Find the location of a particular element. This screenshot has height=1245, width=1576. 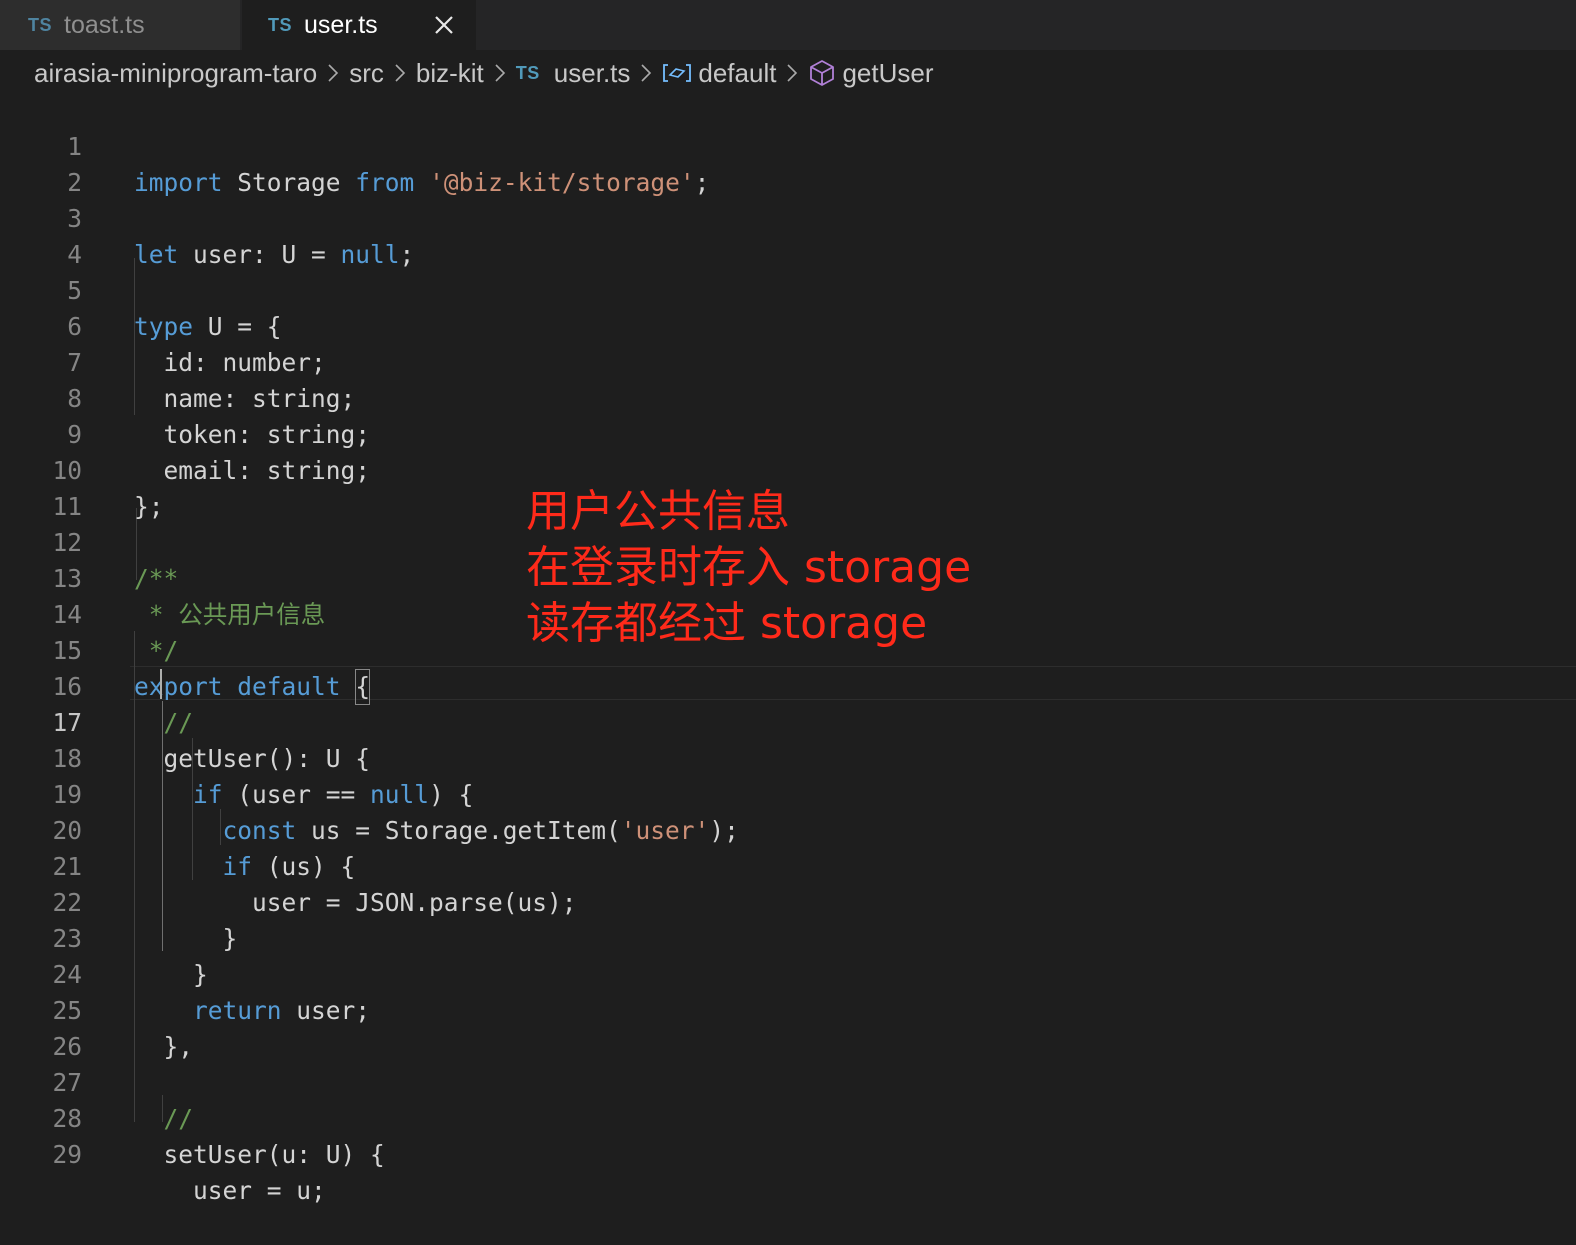

code-line: 28 setUser(u: U) { is located at coordinates (788, 1117).